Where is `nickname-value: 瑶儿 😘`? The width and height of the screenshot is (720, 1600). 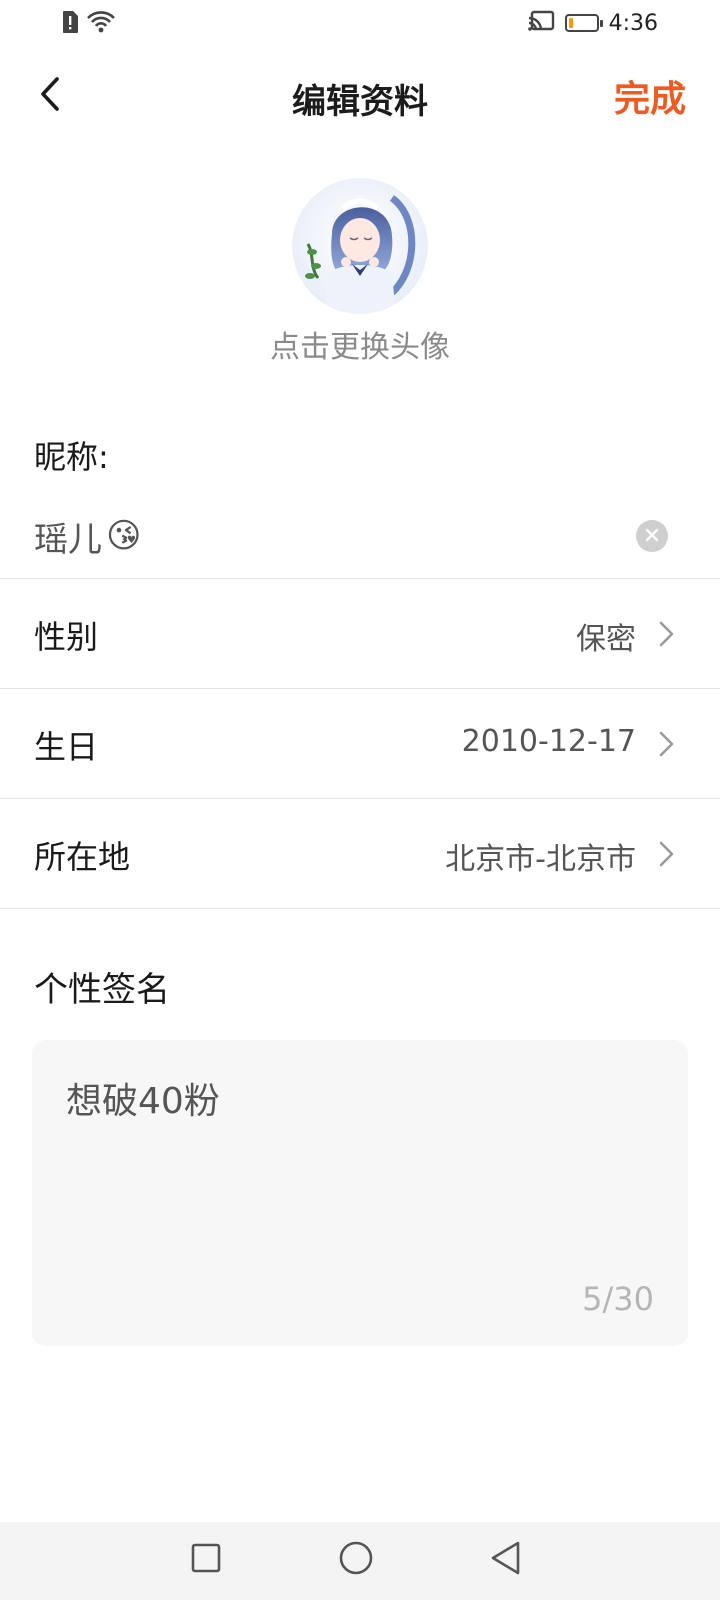
nickname-value: 瑶儿 😘 is located at coordinates (87, 536).